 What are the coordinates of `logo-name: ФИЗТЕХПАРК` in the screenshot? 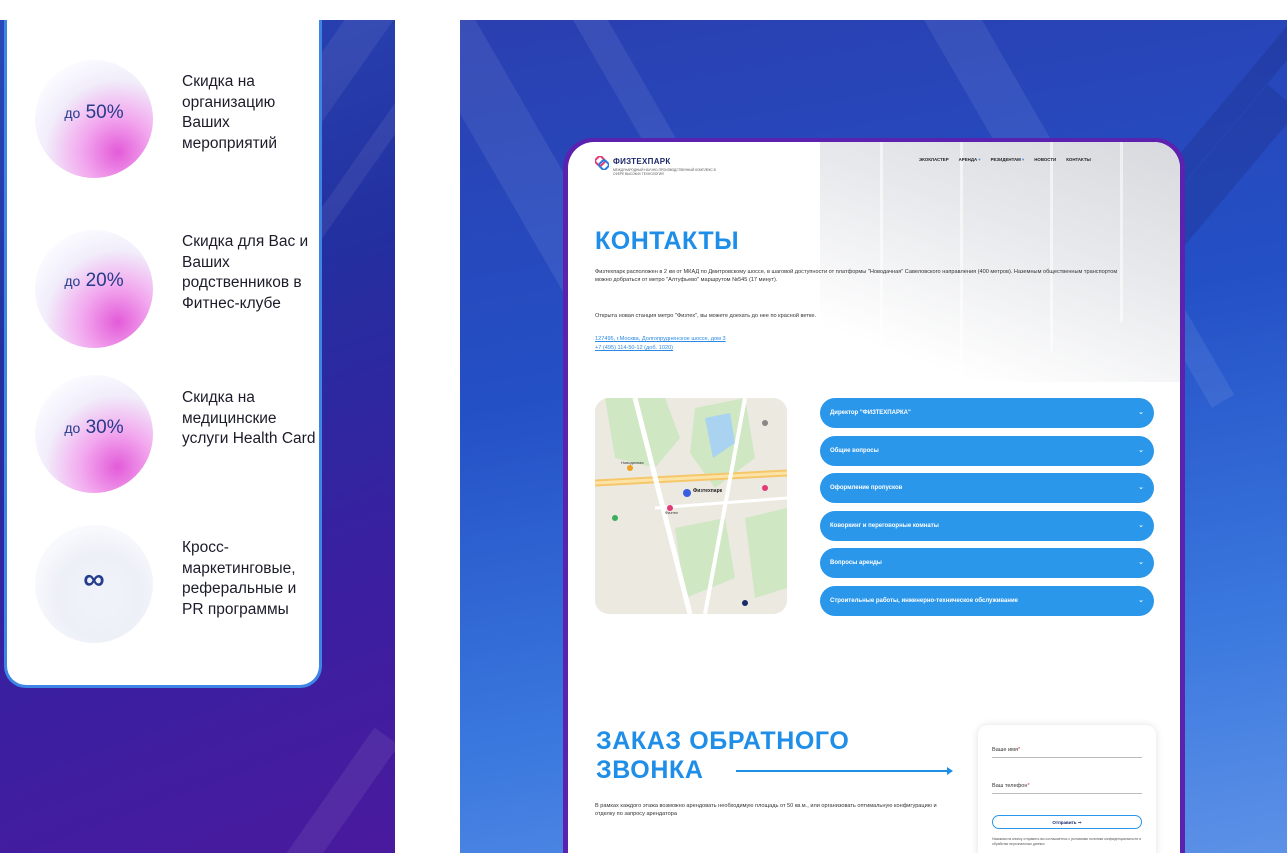 It's located at (642, 161).